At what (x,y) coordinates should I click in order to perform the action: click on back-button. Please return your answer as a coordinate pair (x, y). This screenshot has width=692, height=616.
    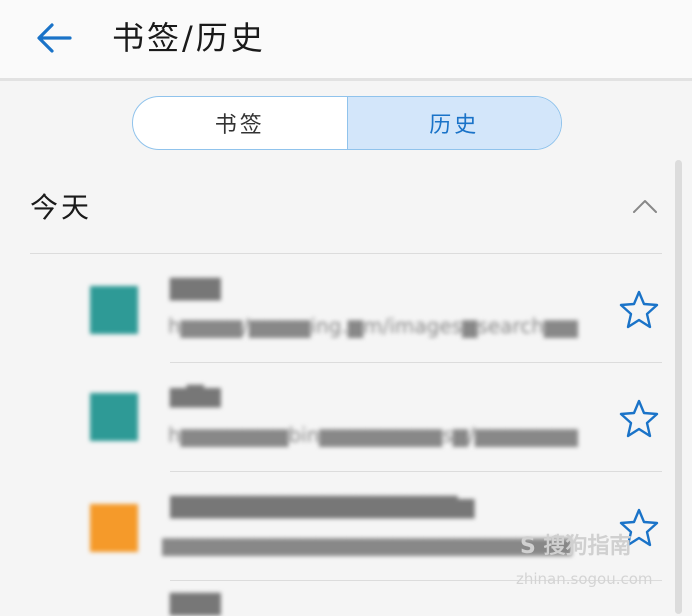
    Looking at the image, I should click on (54, 38).